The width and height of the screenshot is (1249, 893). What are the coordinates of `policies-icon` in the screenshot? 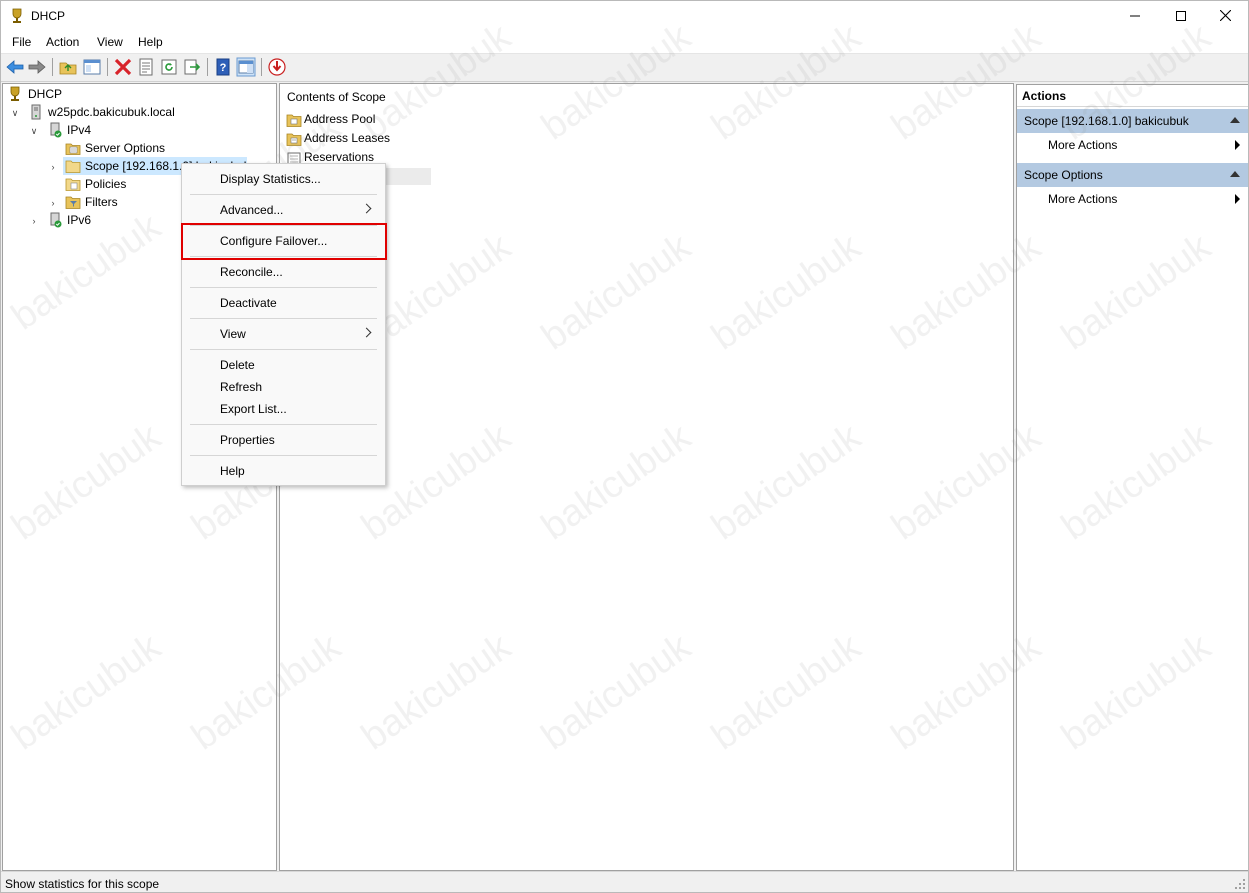 It's located at (73, 184).